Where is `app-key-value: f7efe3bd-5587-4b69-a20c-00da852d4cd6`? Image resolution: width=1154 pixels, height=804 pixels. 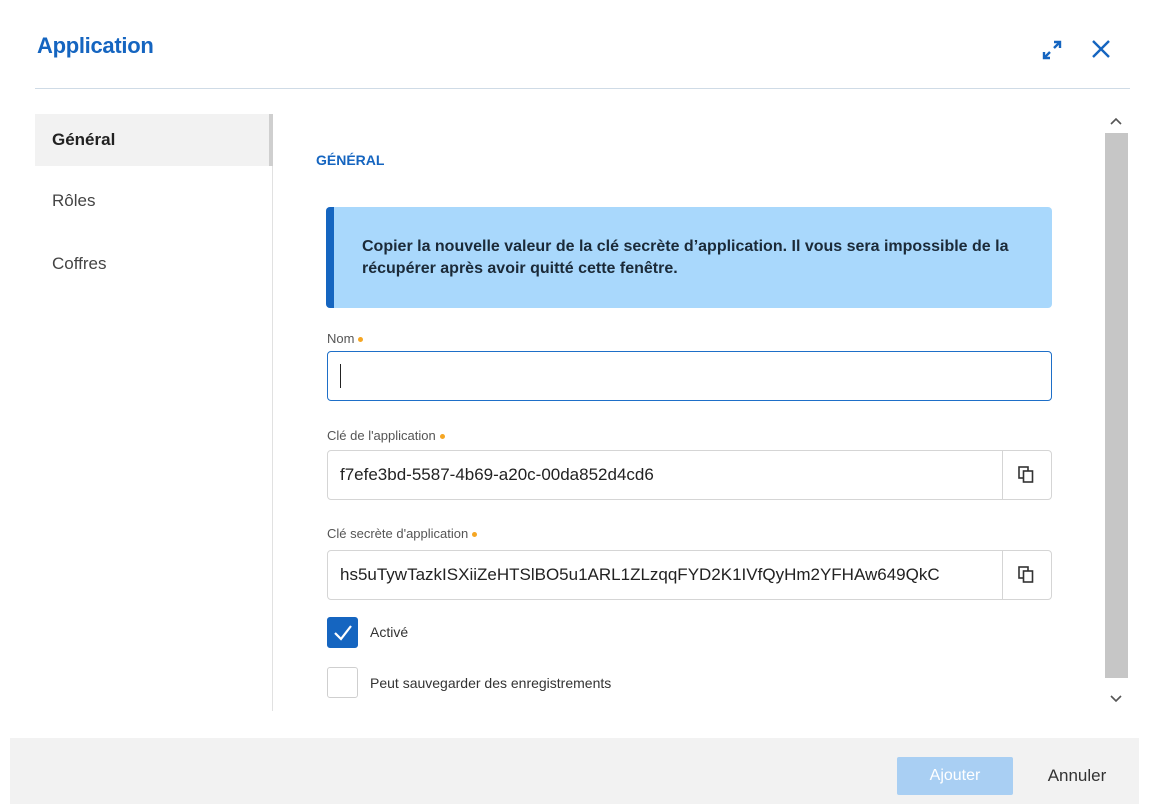
app-key-value: f7efe3bd-5587-4b69-a20c-00da852d4cd6 is located at coordinates (497, 474).